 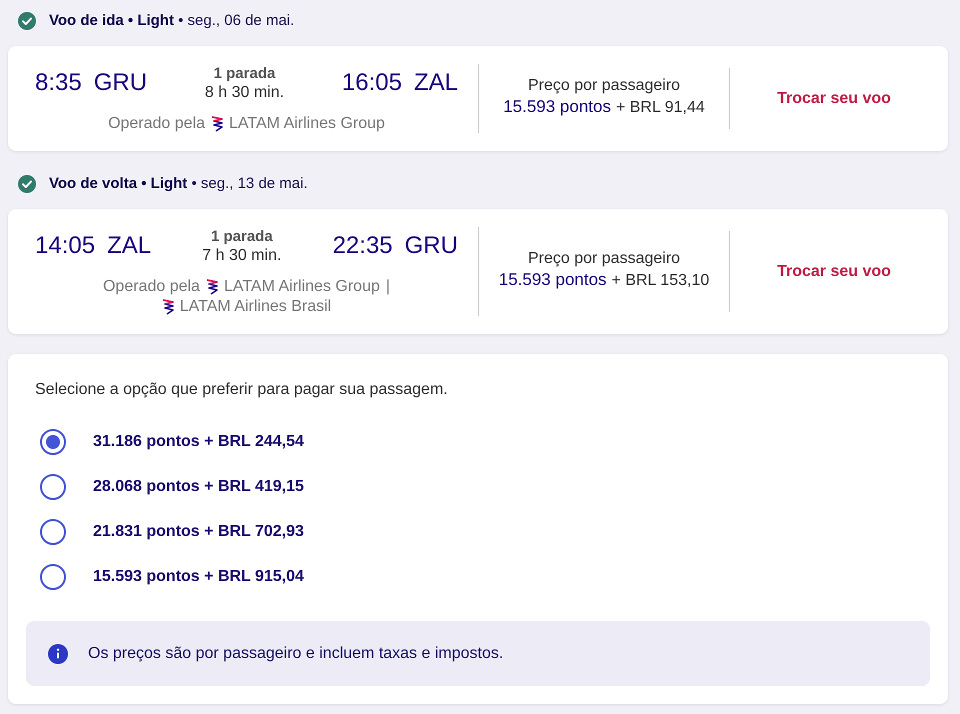 What do you see at coordinates (362, 246) in the screenshot?
I see `arrival-time: 22:35` at bounding box center [362, 246].